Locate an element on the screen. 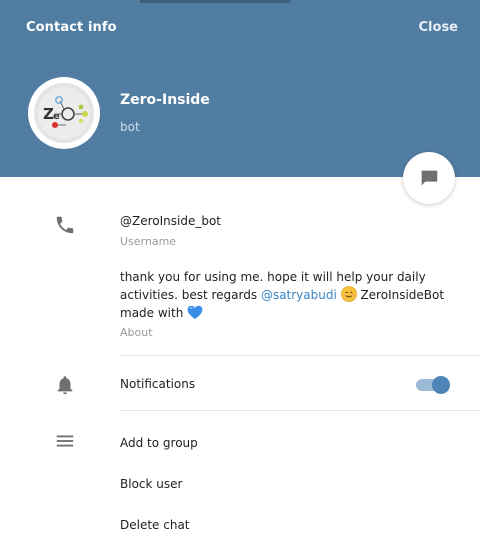 Image resolution: width=480 pixels, height=553 pixels. username-label: Username is located at coordinates (148, 241).